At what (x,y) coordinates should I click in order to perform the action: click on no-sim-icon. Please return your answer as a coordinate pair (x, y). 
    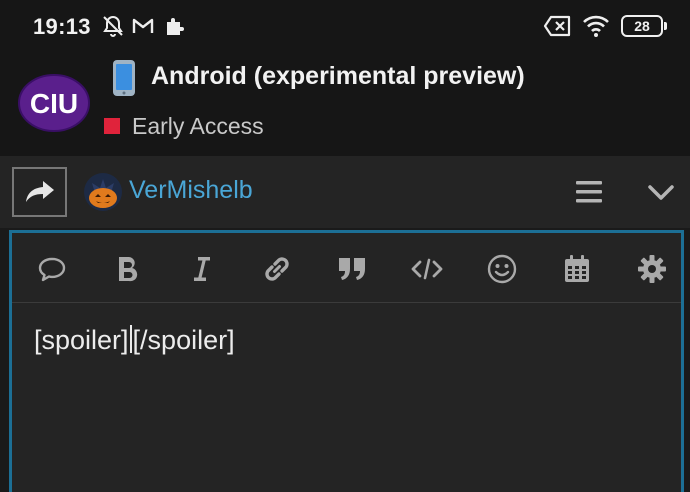
    Looking at the image, I should click on (558, 26).